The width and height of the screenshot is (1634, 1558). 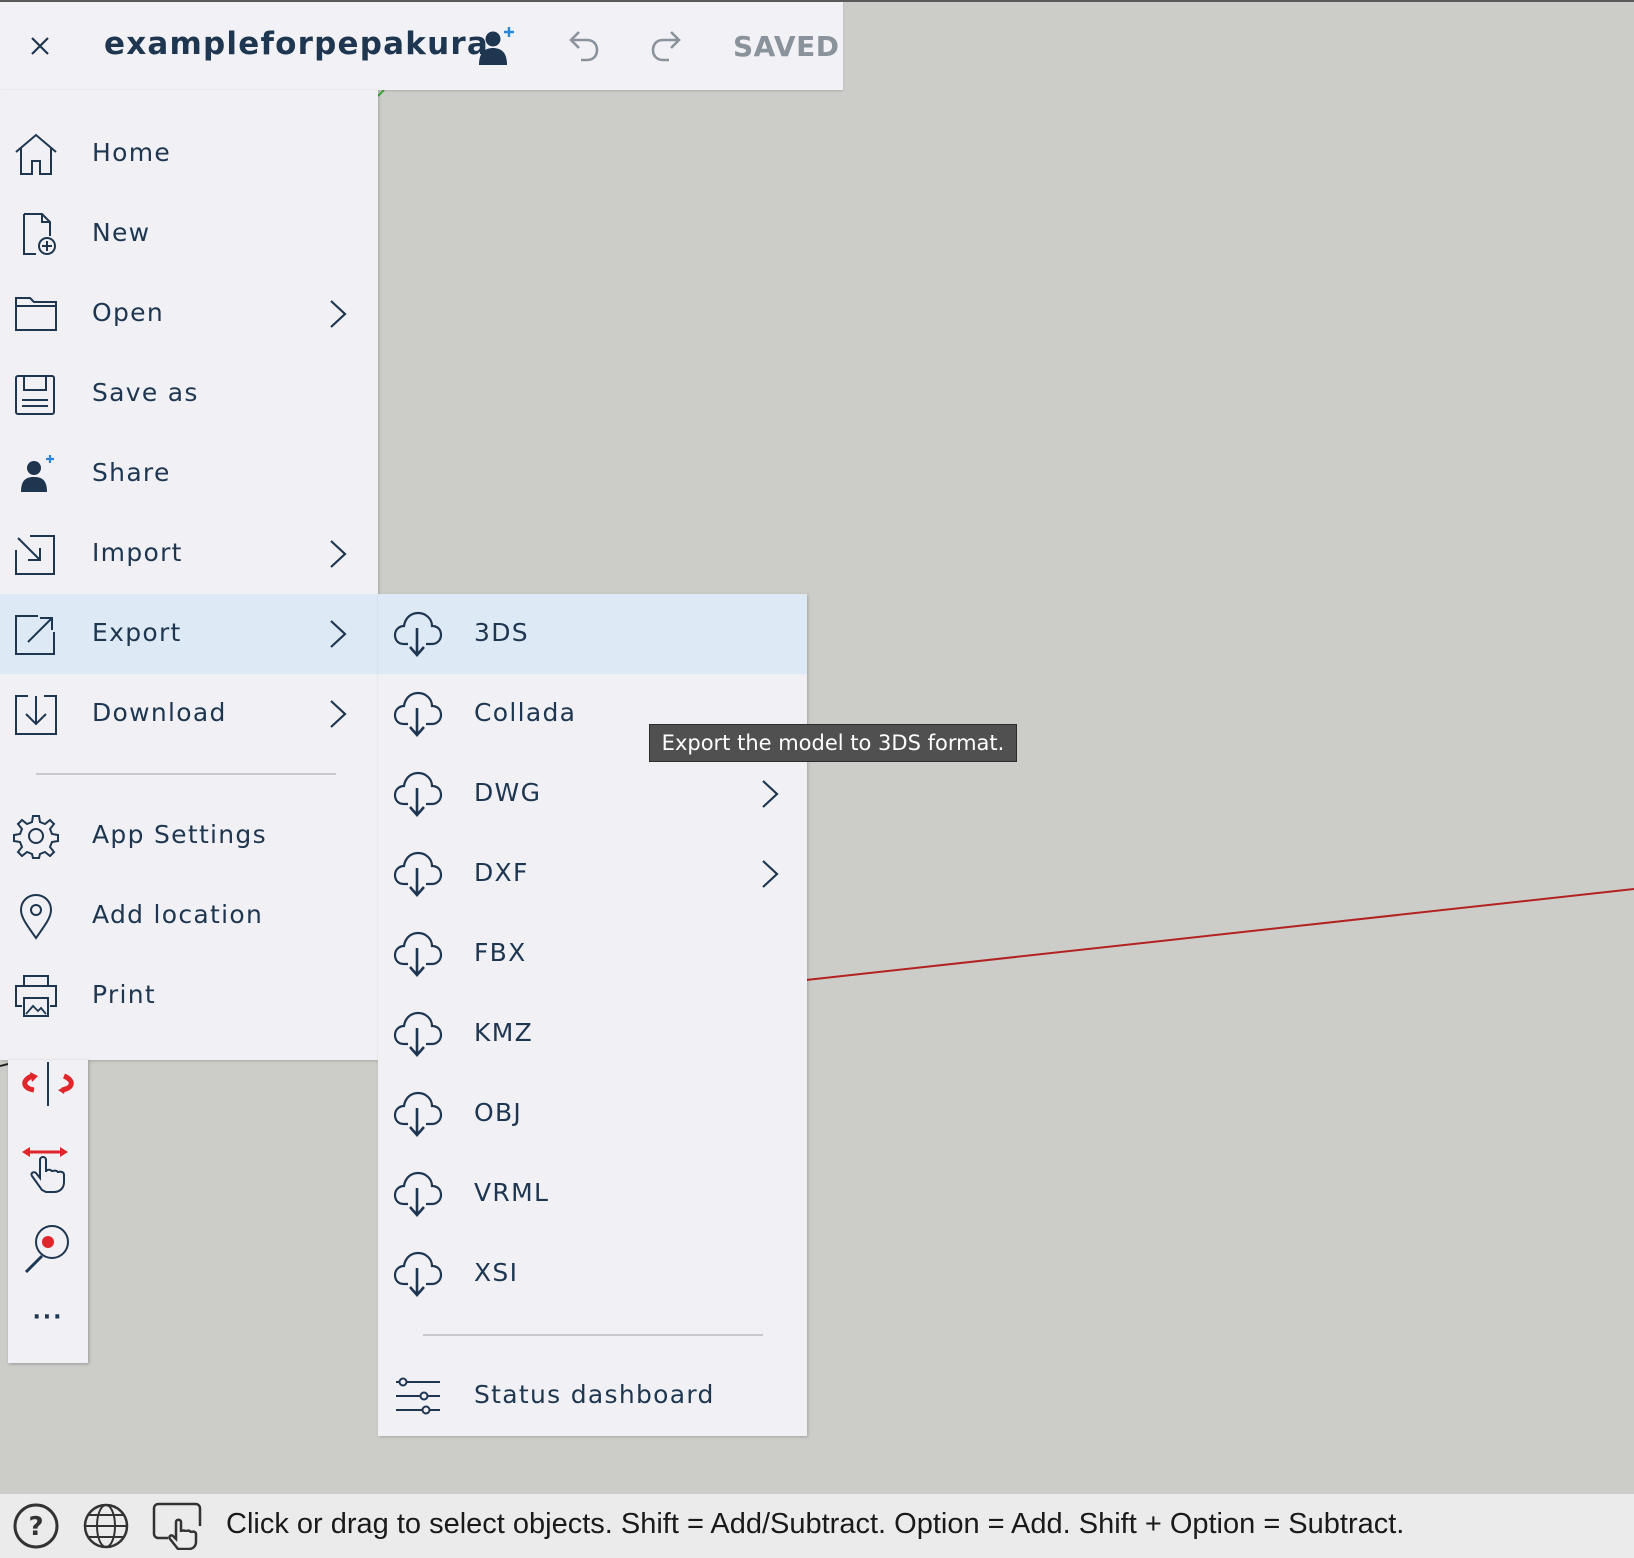 I want to click on menu-item-label: App Settings, so click(x=179, y=834).